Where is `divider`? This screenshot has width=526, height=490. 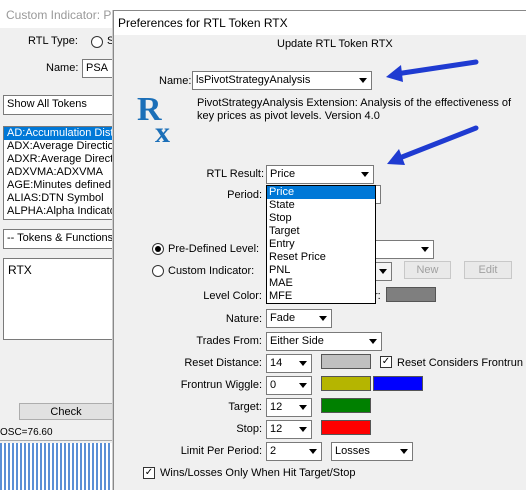
divider is located at coordinates (56, 440).